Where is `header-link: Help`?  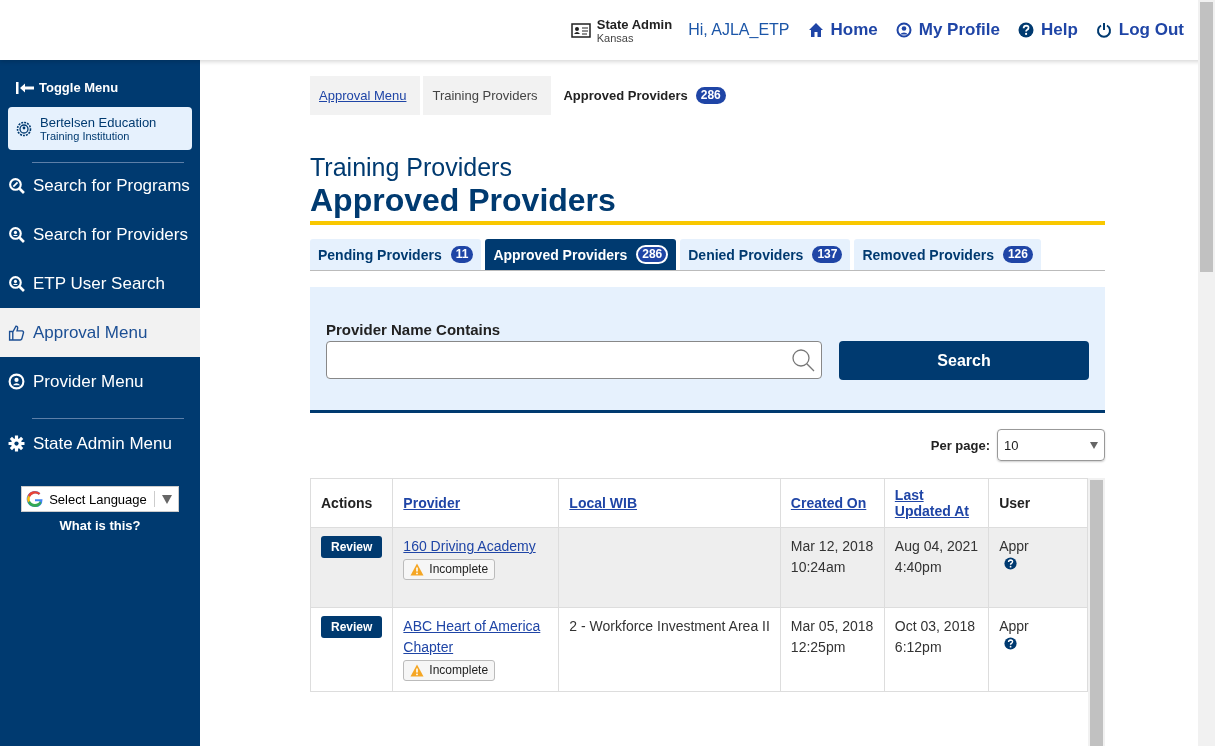
header-link: Help is located at coordinates (1048, 30).